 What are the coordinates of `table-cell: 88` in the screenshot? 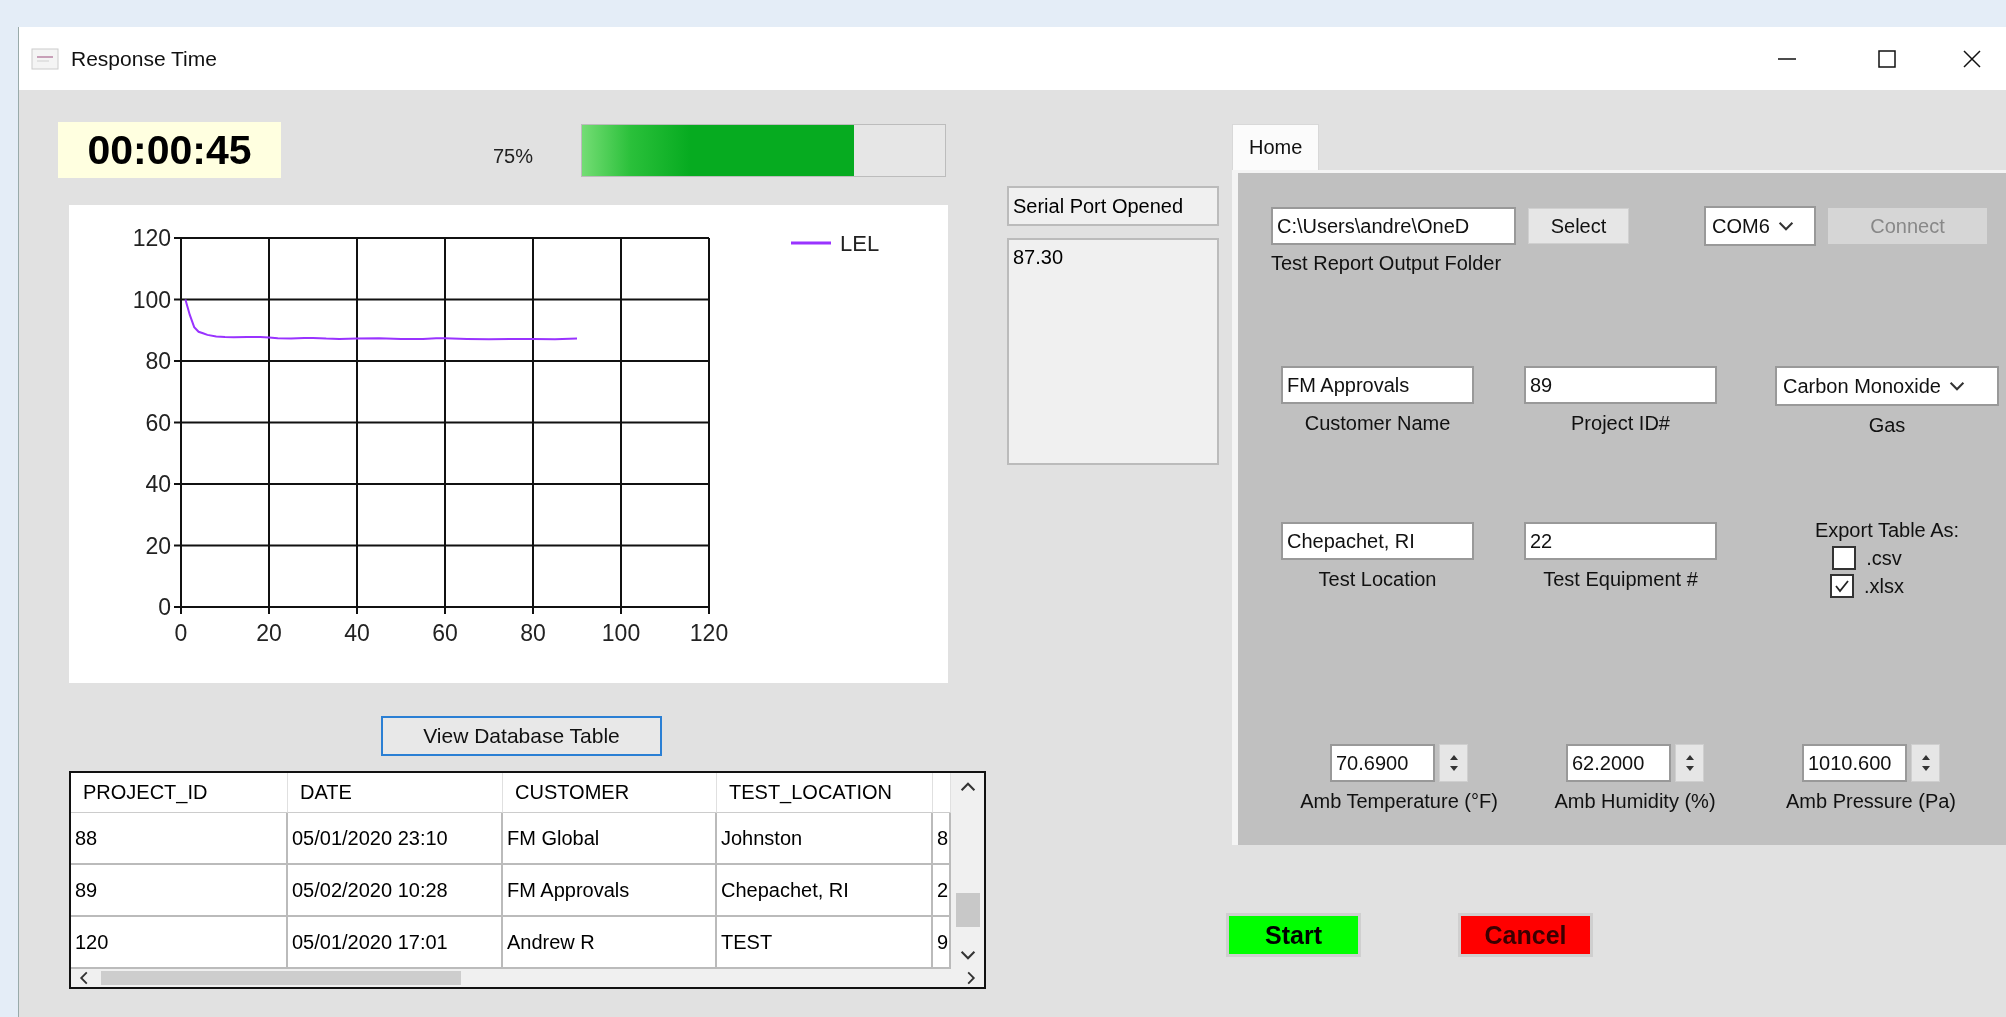 It's located at (179, 839).